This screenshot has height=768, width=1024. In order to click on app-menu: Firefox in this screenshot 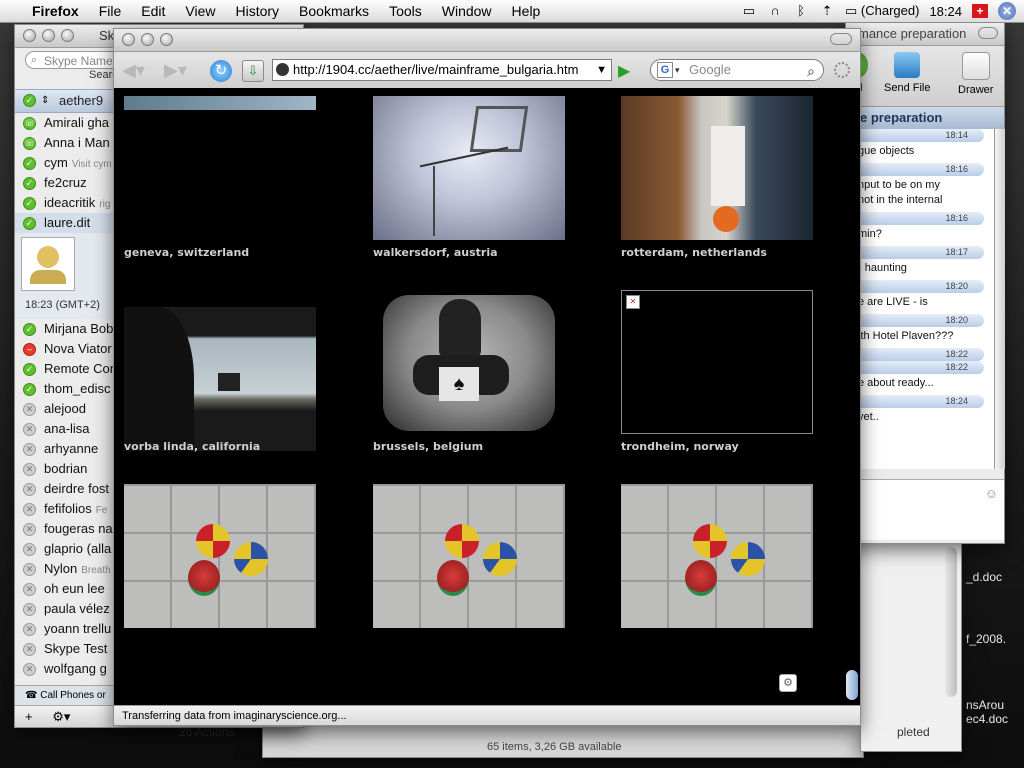, I will do `click(58, 11)`.